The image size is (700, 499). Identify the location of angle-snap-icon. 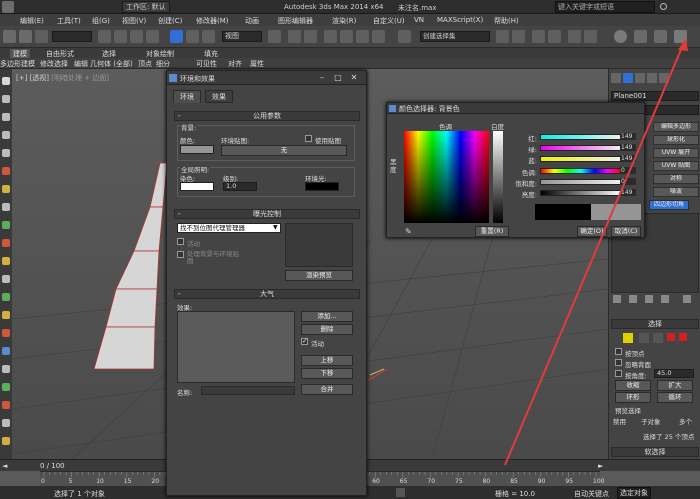
(346, 36).